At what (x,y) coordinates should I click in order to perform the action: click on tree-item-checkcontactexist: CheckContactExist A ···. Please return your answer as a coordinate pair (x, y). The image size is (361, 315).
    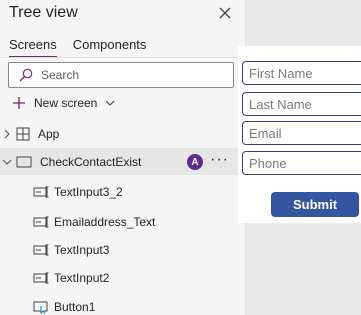
    Looking at the image, I should click on (123, 161).